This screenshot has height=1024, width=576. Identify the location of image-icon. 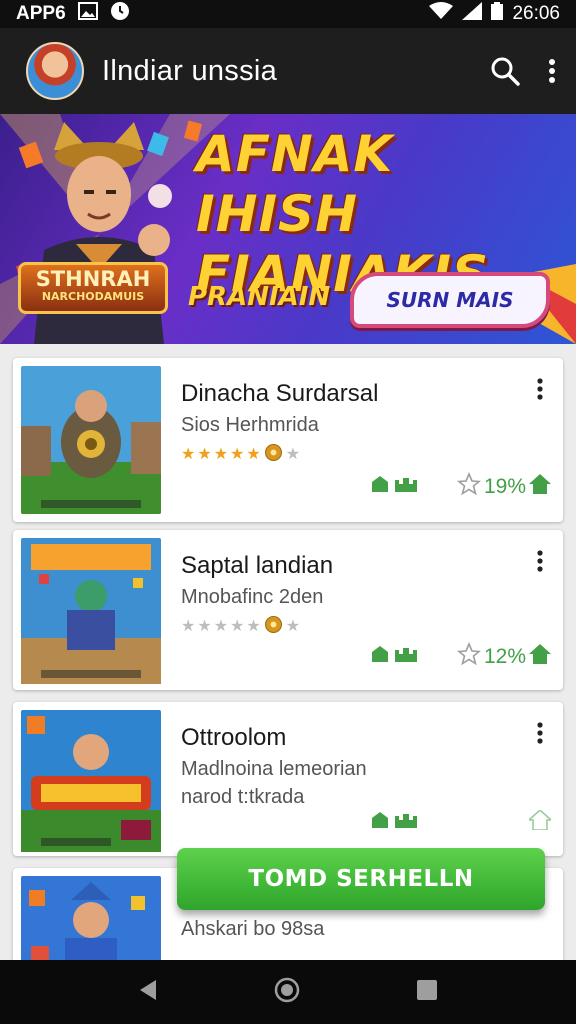
(87, 14).